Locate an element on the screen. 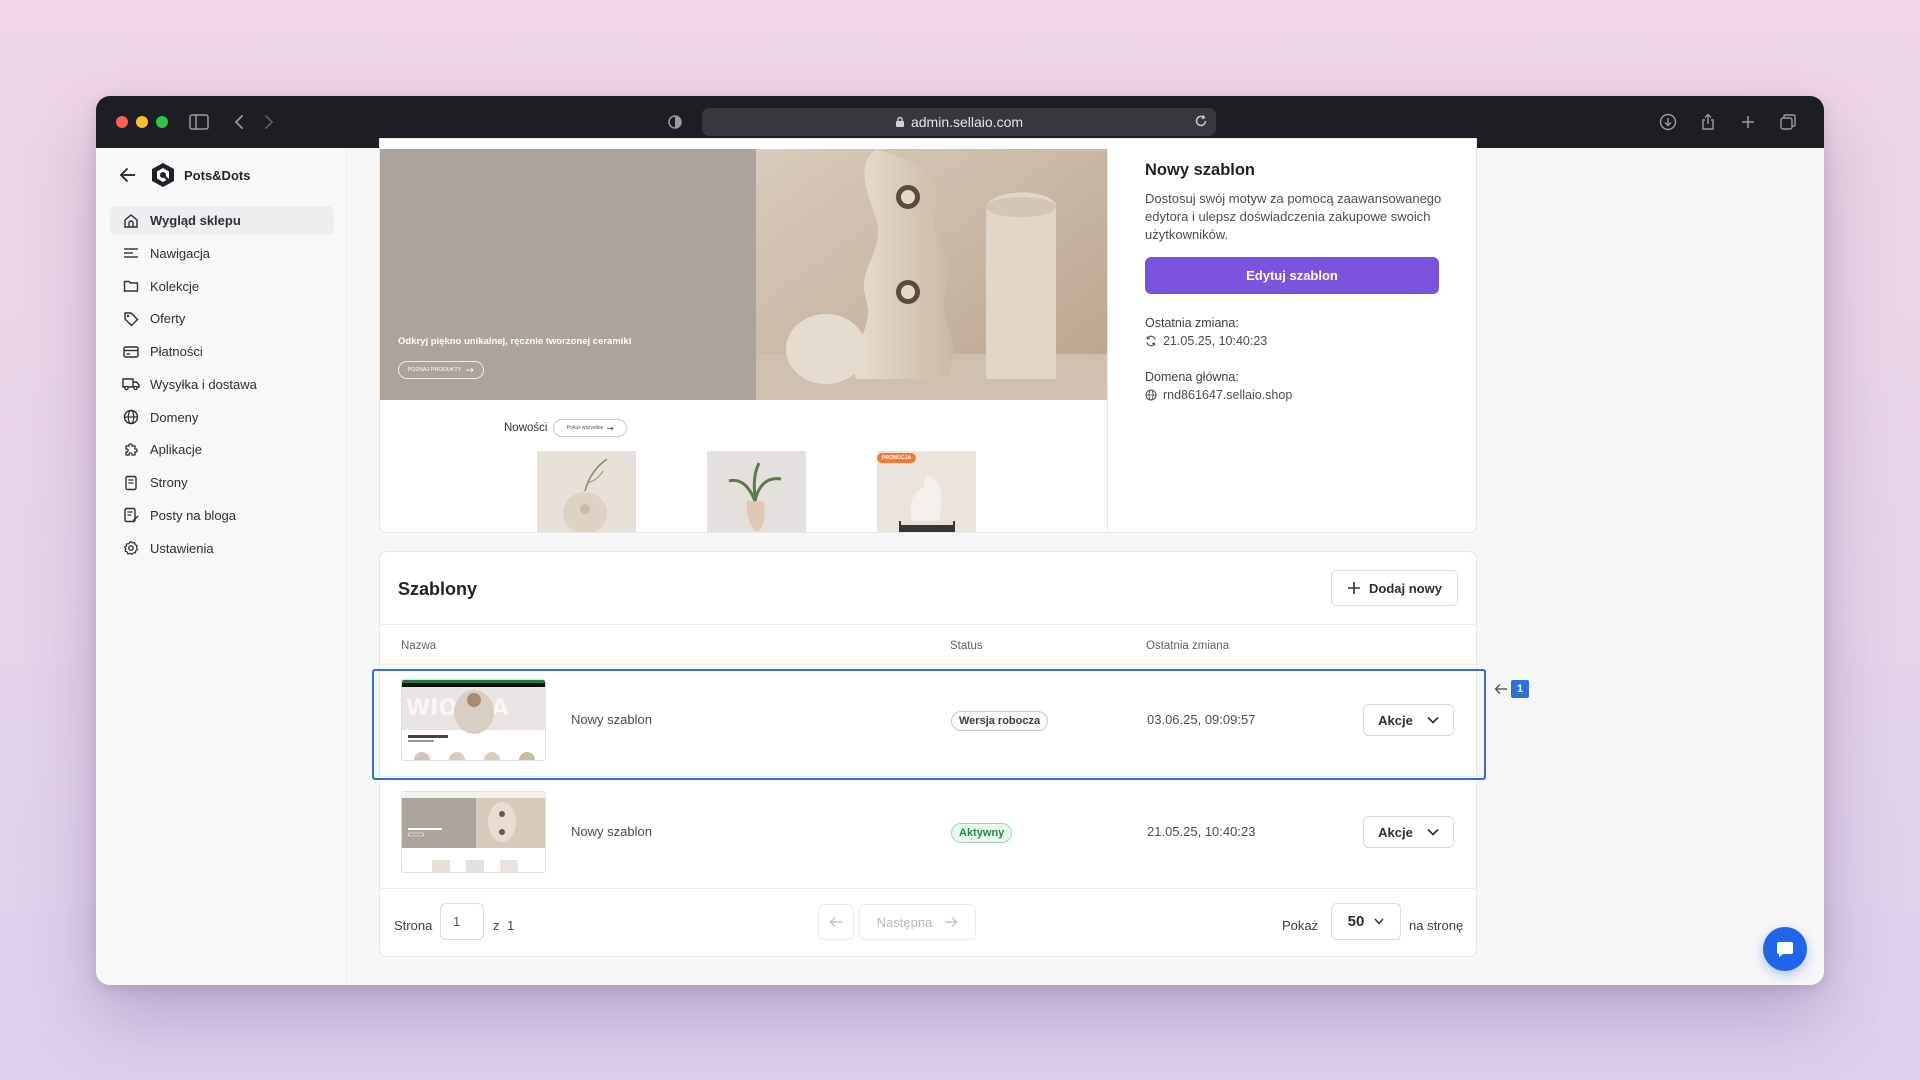 Image resolution: width=1920 pixels, height=1080 pixels. credit-card-icon is located at coordinates (131, 352).